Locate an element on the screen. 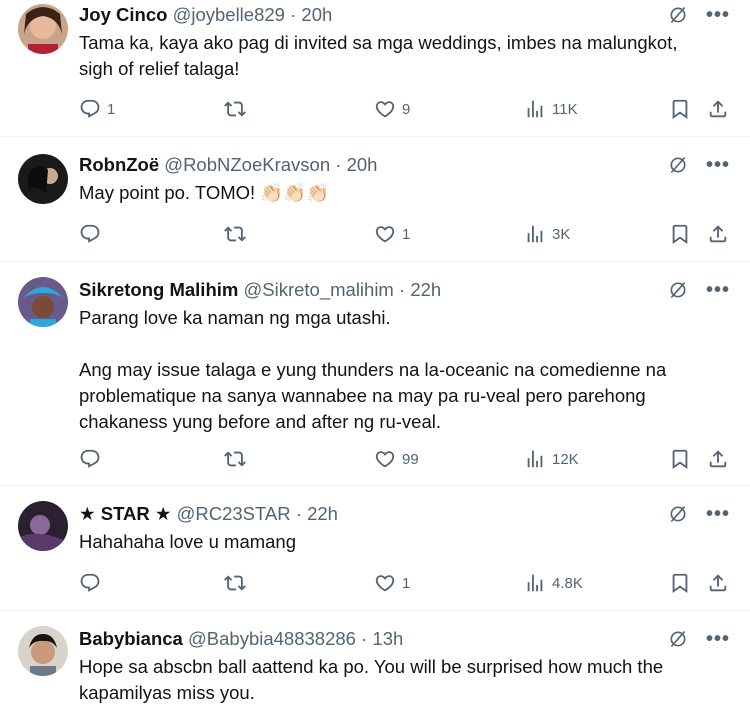 This screenshot has width=750, height=713. author-name: RobnZoë is located at coordinates (119, 164).